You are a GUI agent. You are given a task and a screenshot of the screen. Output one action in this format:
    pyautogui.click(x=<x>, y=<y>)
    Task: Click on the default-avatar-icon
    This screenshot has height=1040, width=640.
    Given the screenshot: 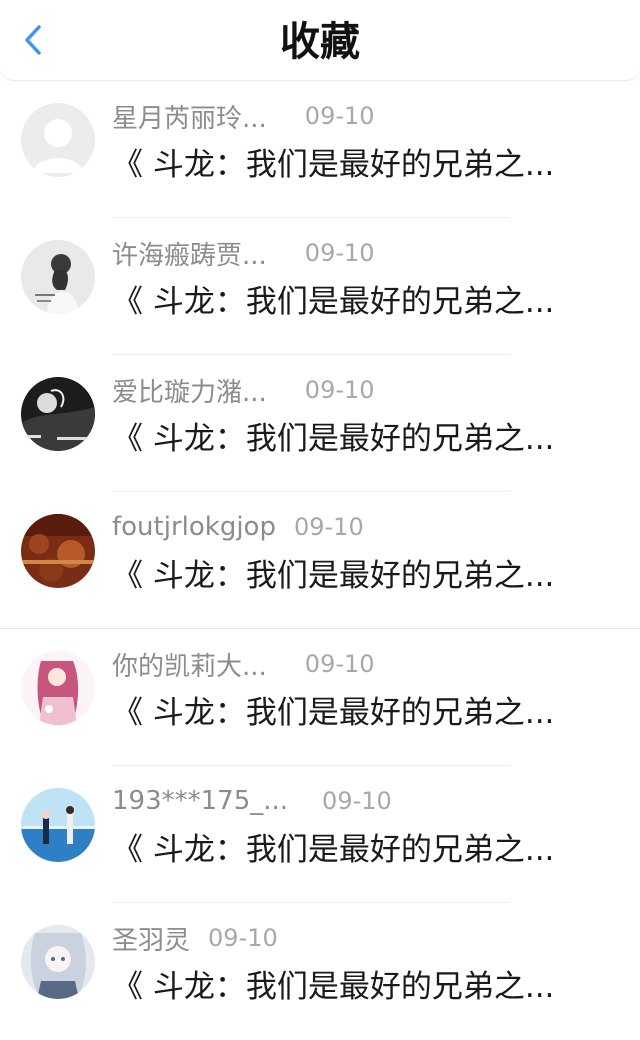 What is the action you would take?
    pyautogui.click(x=58, y=140)
    